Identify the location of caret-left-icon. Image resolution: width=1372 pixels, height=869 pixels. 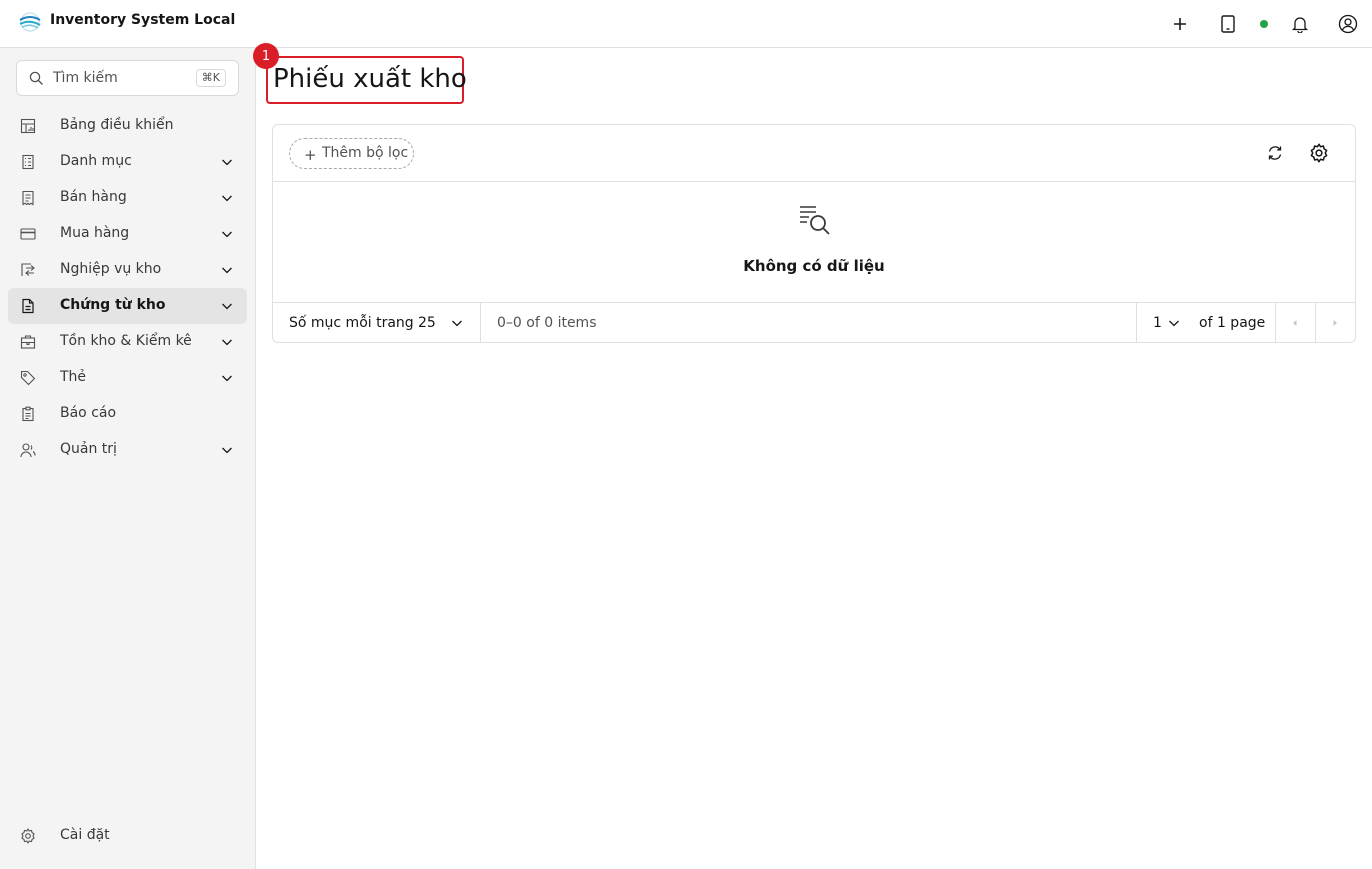
(1295, 323).